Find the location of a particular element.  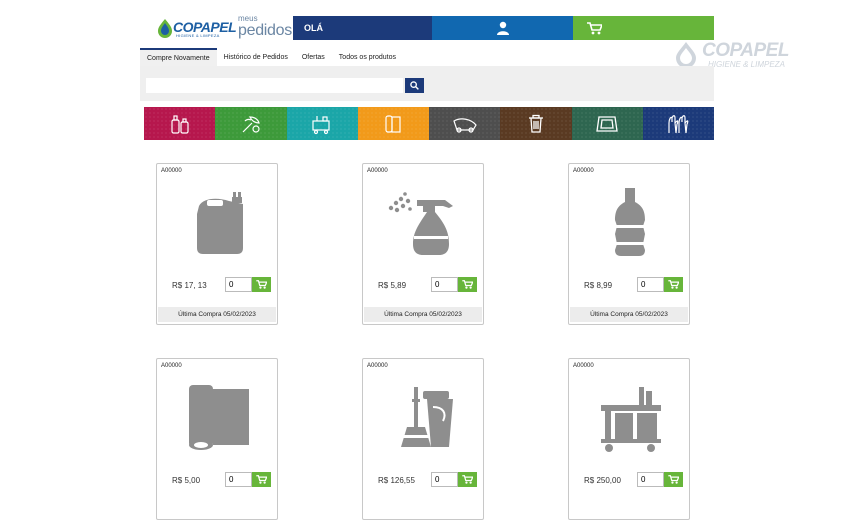

logo-subtitle: HIGIENE & LIMPEZA is located at coordinates (198, 35).